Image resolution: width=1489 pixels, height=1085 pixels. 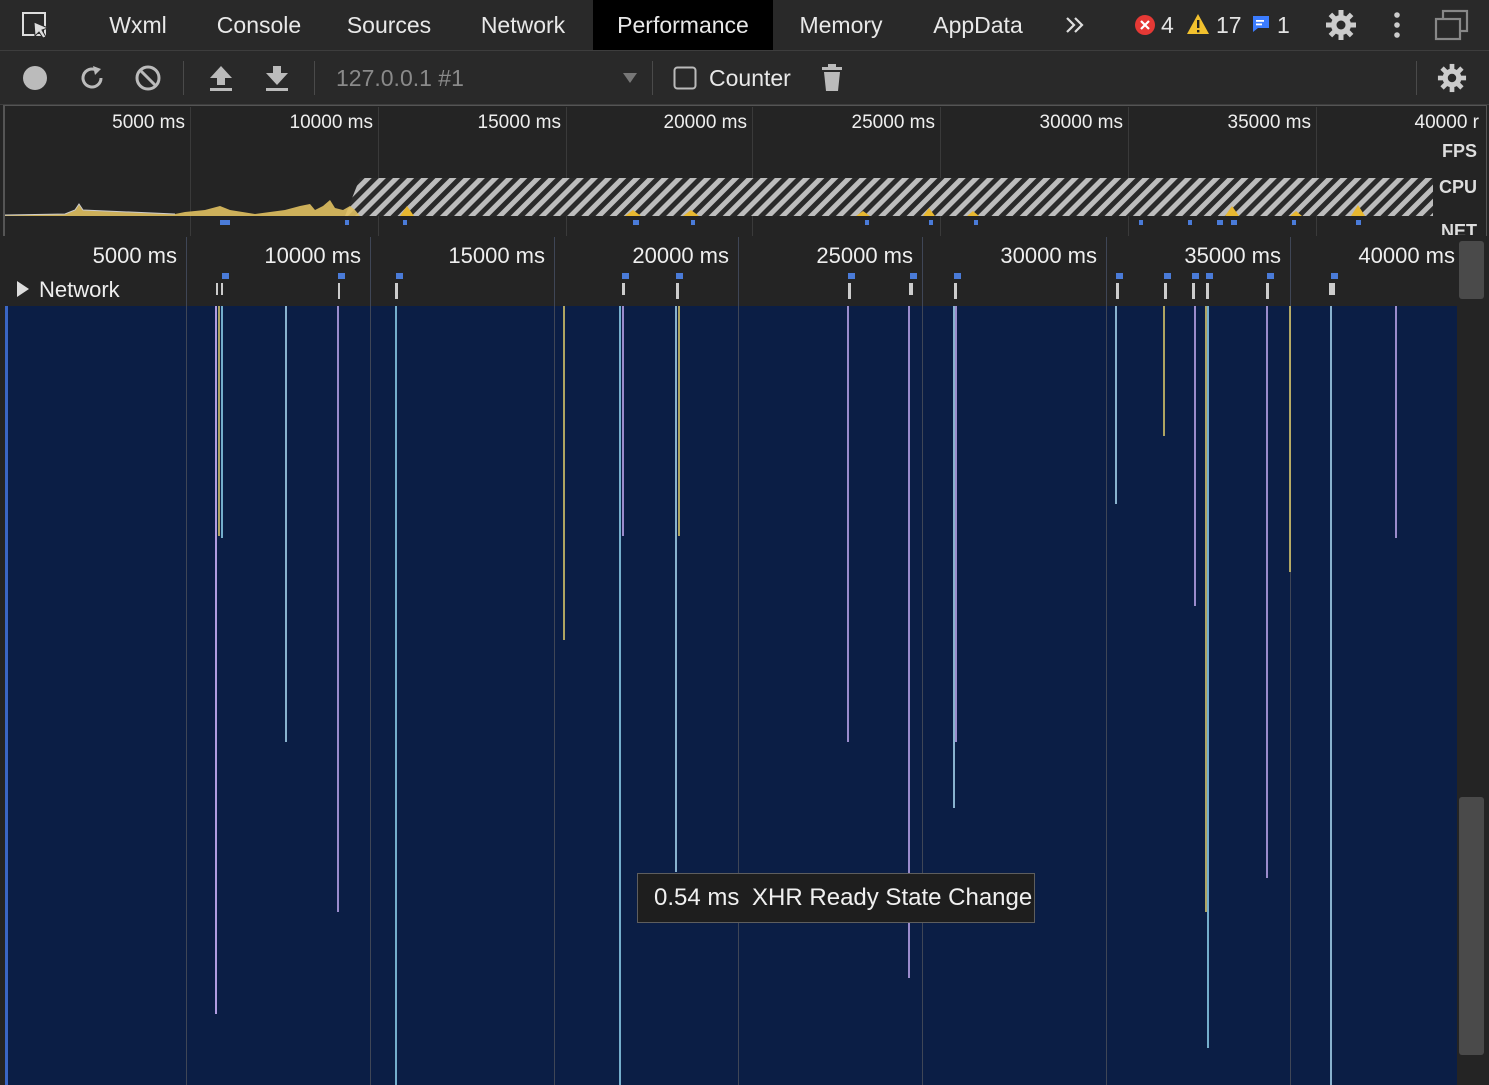 I want to click on ruler-tick: 25000 ms, so click(x=864, y=255).